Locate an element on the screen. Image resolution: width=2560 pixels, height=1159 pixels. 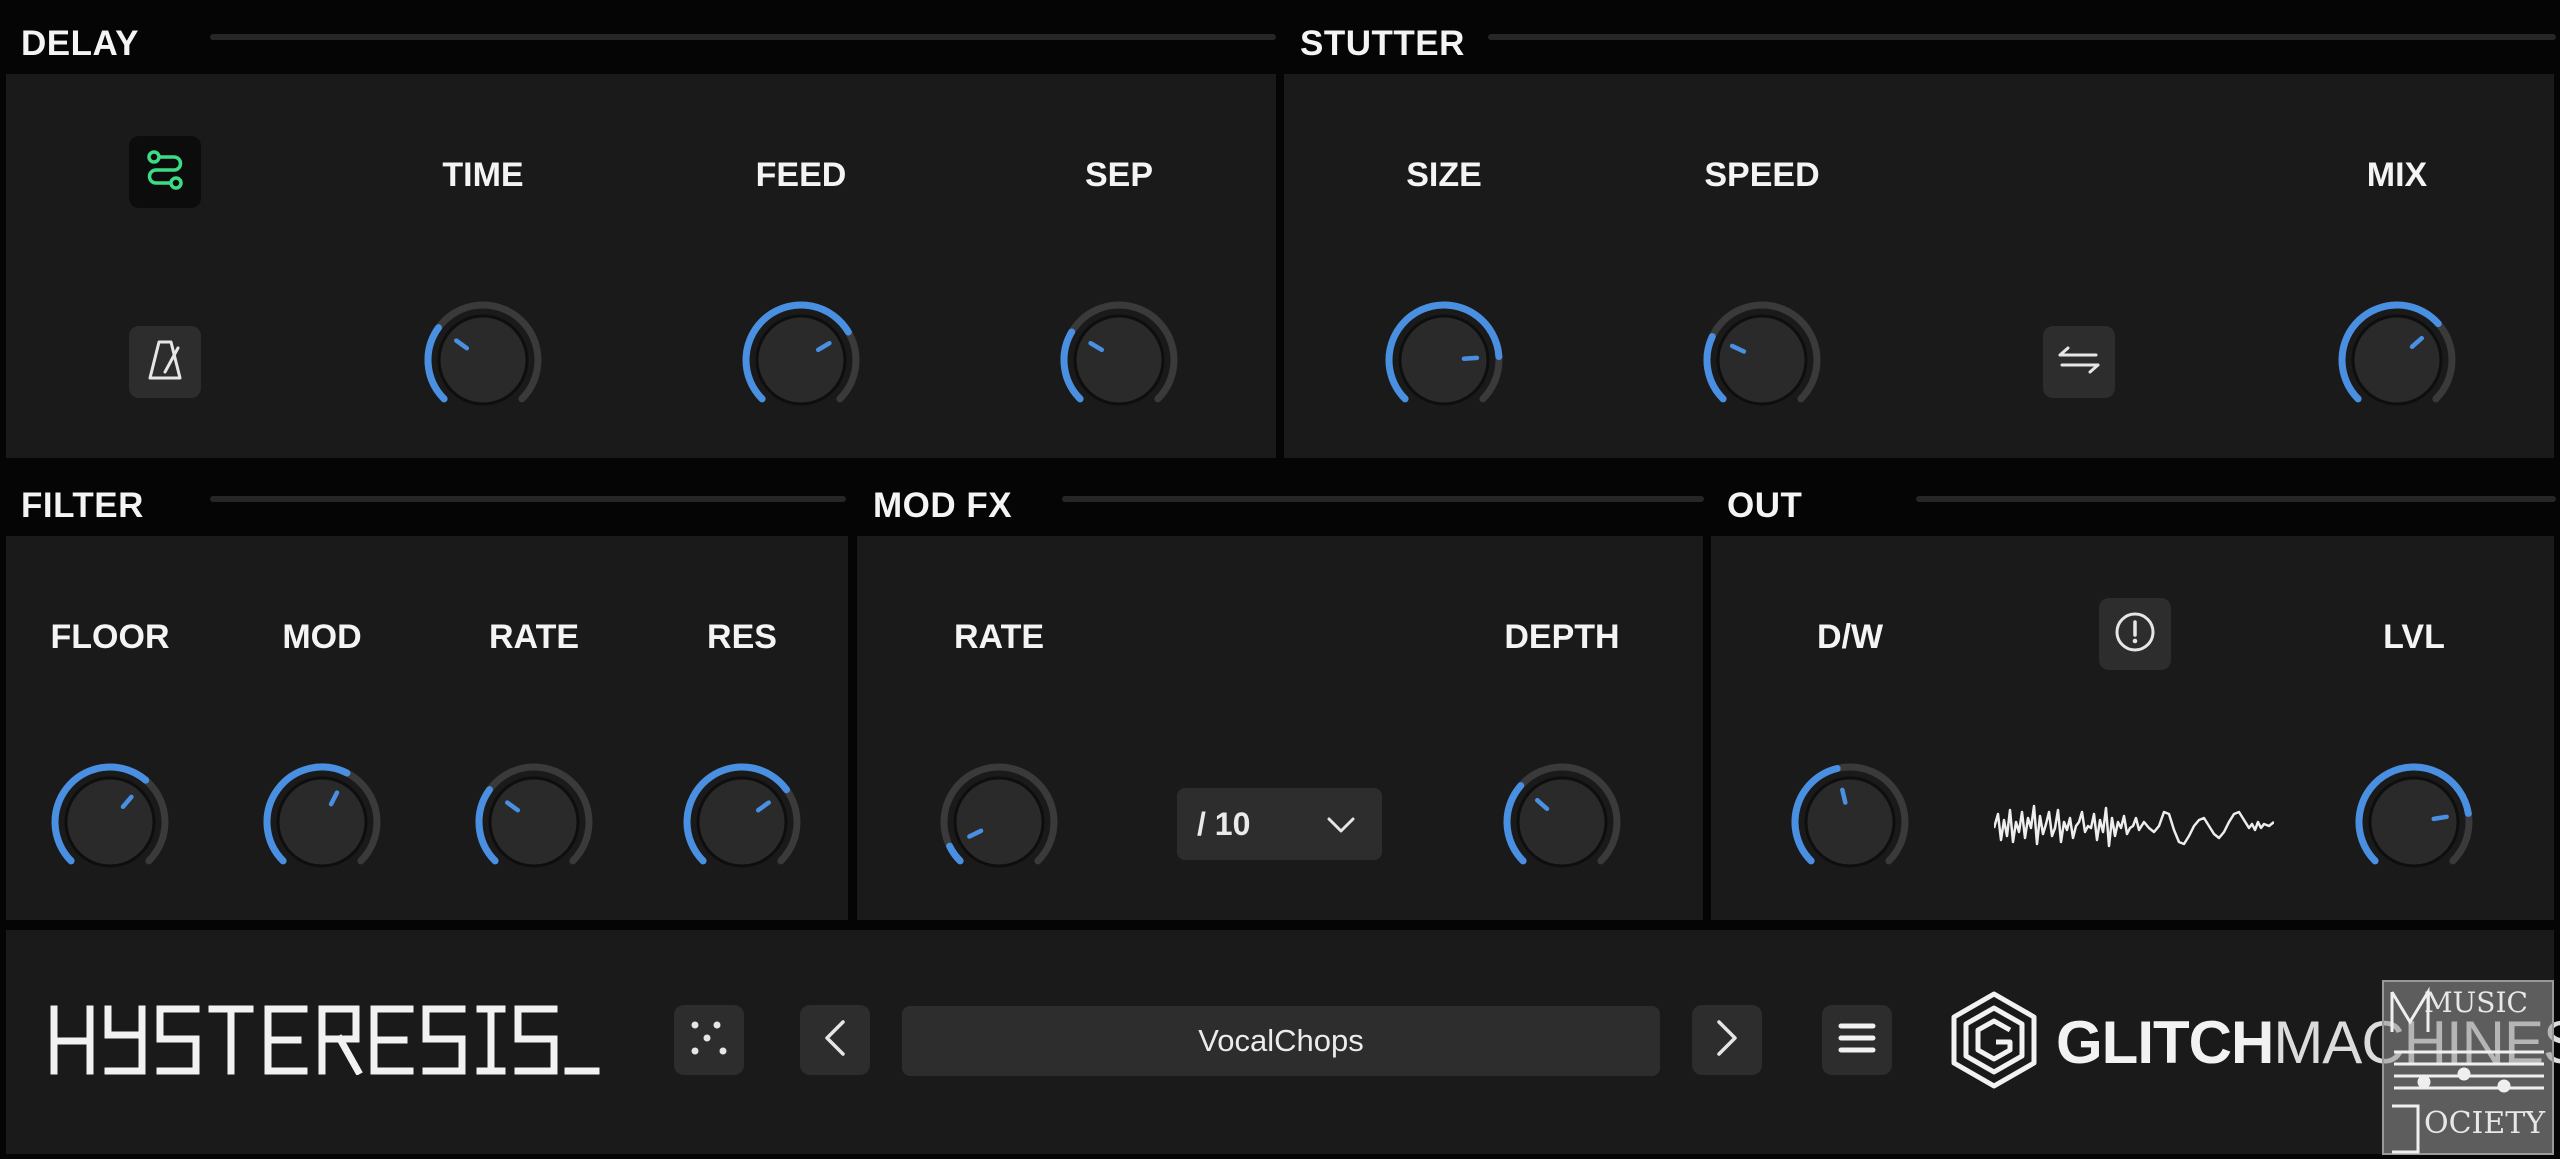
filter-res-knob is located at coordinates (742, 822).